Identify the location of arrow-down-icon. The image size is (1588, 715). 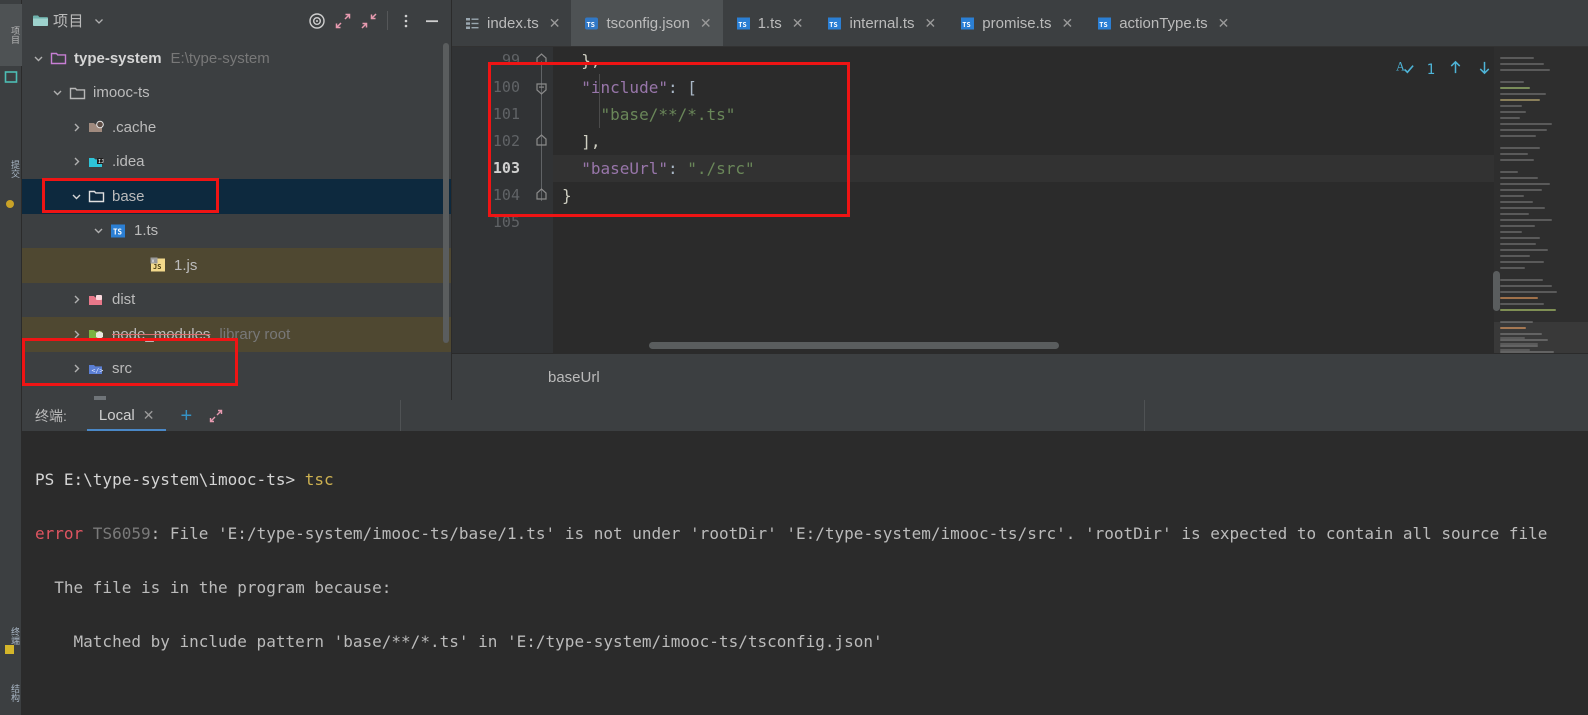
(1484, 70).